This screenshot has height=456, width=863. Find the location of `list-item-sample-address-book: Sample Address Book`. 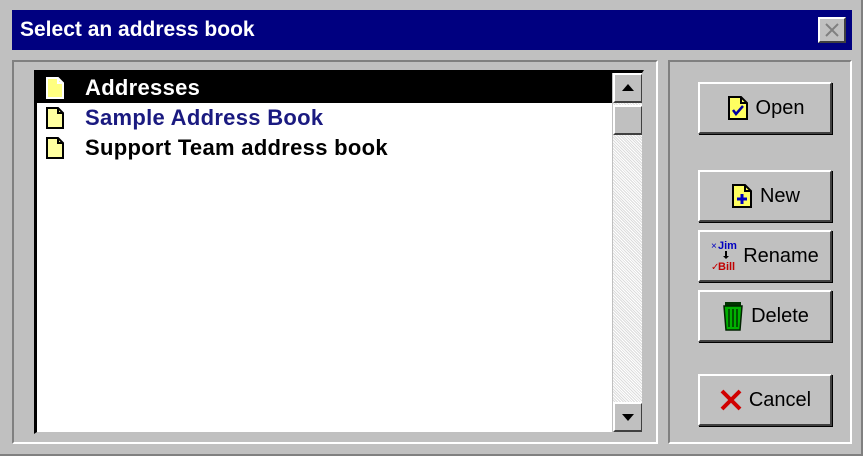

list-item-sample-address-book: Sample Address Book is located at coordinates (327, 118).